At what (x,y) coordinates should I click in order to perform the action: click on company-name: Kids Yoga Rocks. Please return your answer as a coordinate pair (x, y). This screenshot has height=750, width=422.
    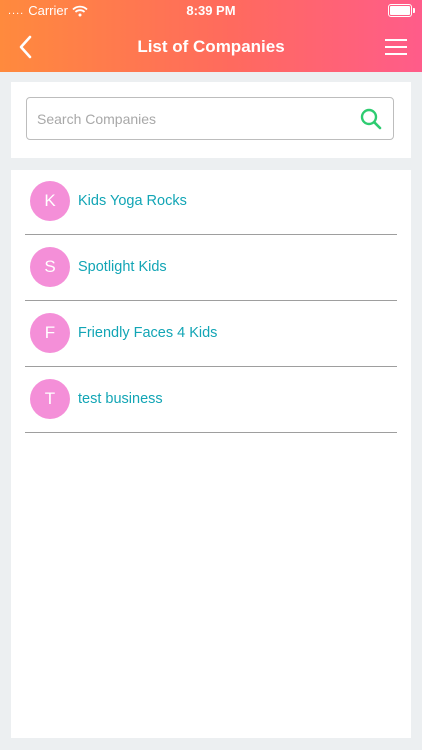
    Looking at the image, I should click on (132, 201).